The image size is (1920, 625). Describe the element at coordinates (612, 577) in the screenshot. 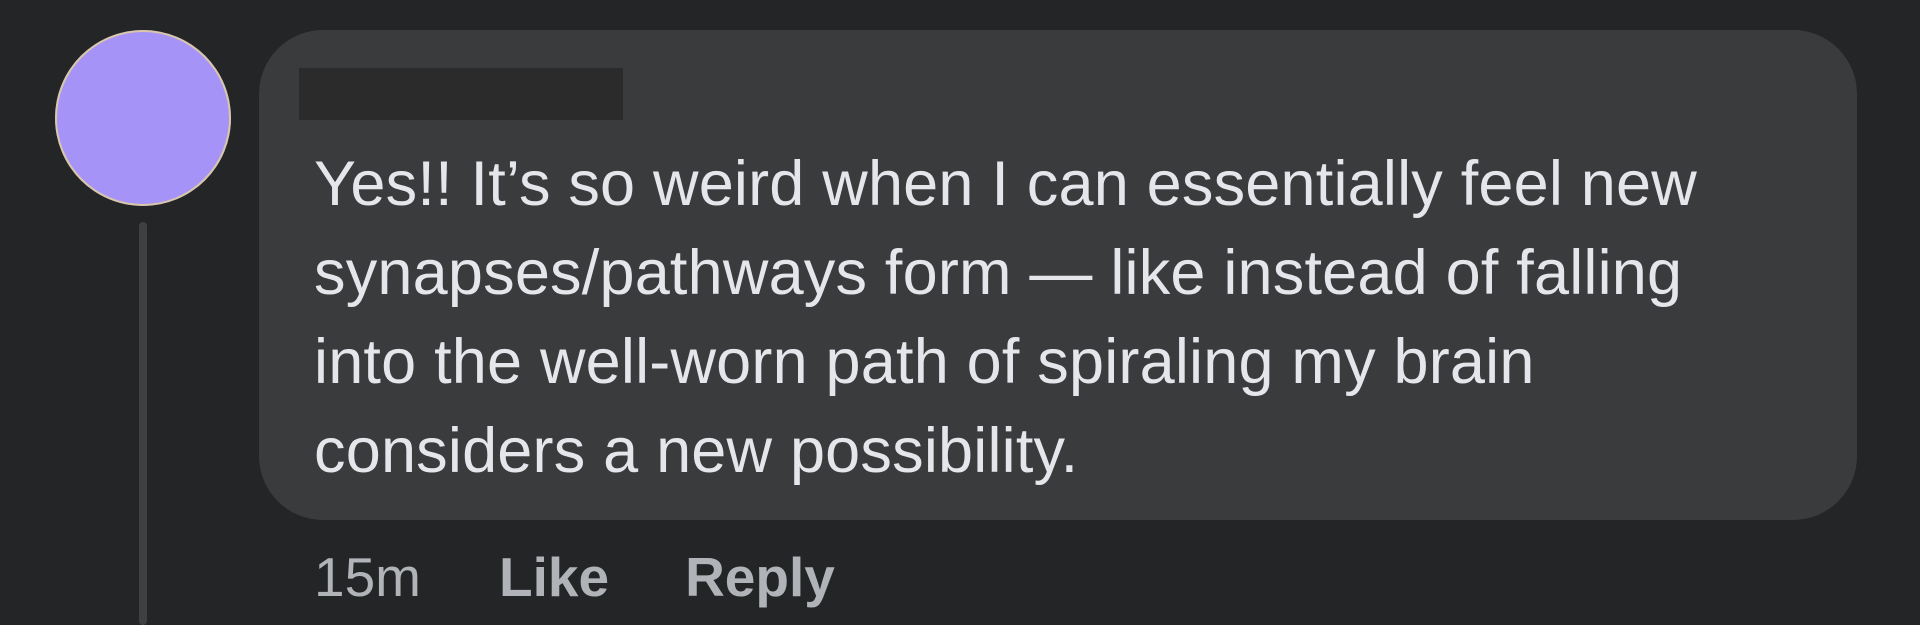

I see `comment-actions: 15m Like Reply` at that location.